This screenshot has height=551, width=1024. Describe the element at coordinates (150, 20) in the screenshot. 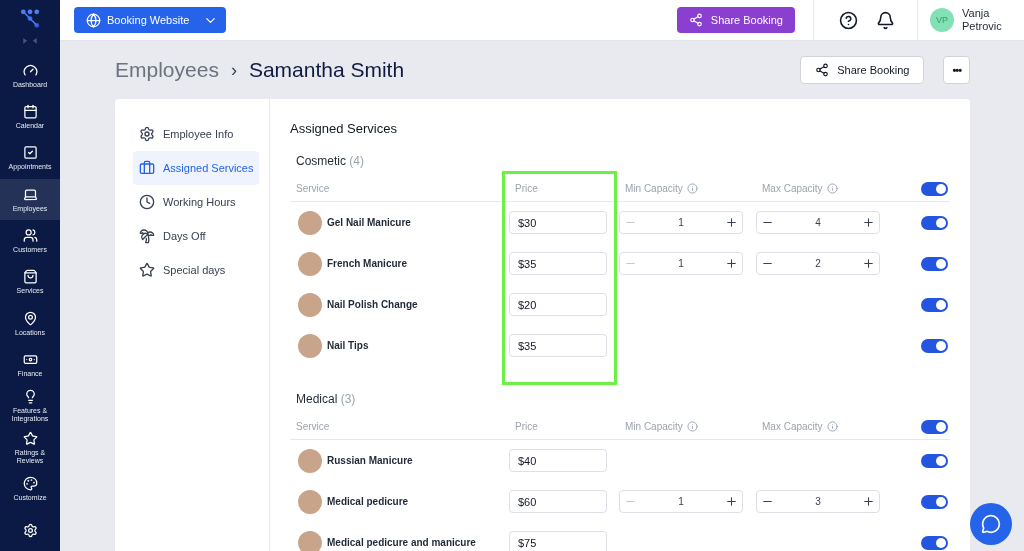

I see `booking-website-button: Booking Website` at that location.